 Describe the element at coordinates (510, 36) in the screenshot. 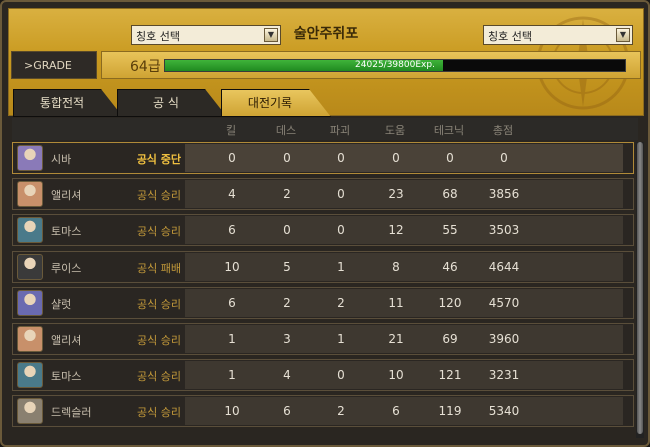

I see `right-select-value: 칭호 선택` at that location.